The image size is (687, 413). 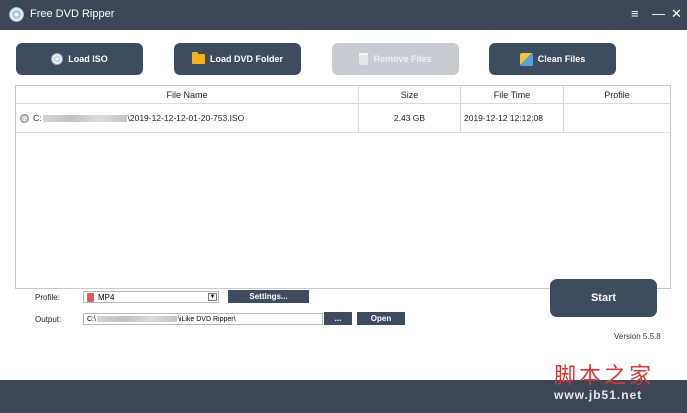 What do you see at coordinates (676, 14) in the screenshot?
I see `close-icon: ✕` at bounding box center [676, 14].